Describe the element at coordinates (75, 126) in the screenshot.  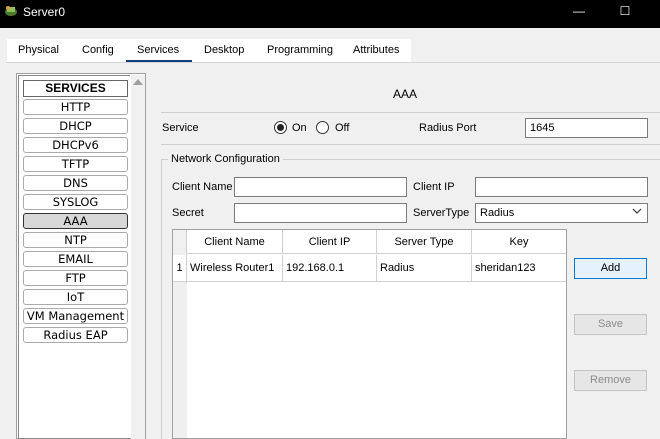
I see `service-item-dhcp: DHCP` at that location.